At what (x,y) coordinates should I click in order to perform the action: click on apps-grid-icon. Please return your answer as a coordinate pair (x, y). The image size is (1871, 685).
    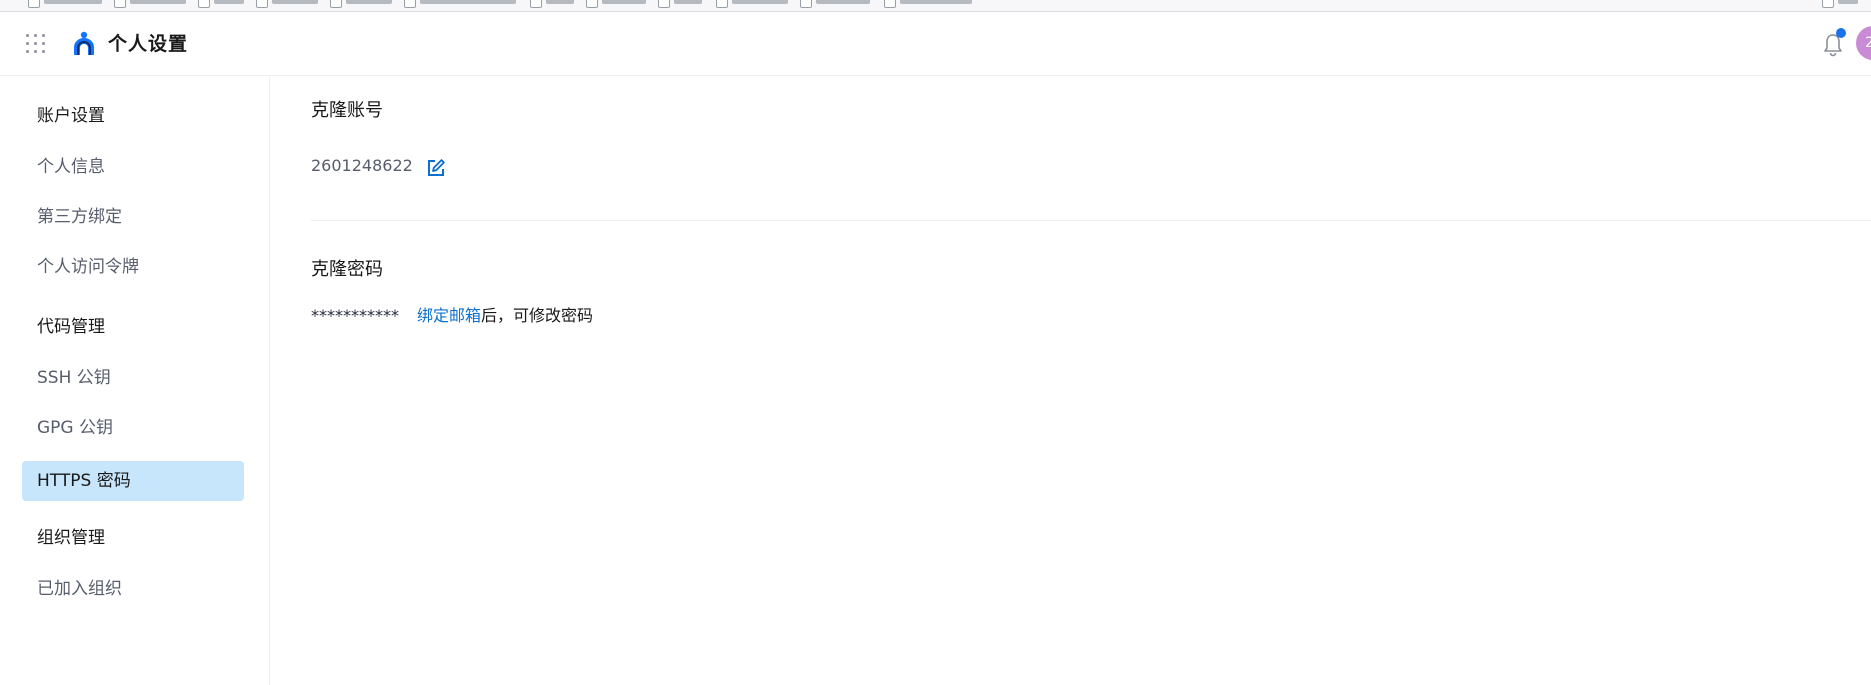
    Looking at the image, I should click on (36, 44).